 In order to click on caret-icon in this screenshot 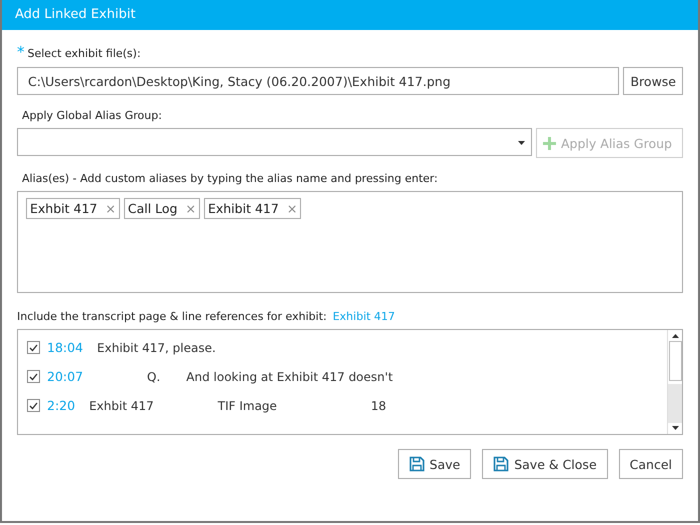, I will do `click(521, 143)`.